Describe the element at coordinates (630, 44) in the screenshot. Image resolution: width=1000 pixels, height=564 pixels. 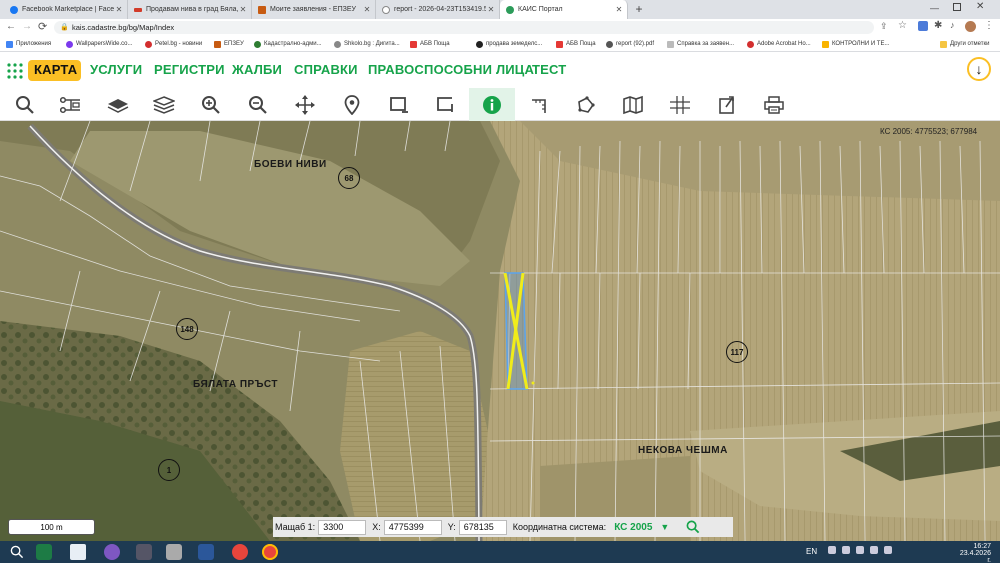
I see `bookmark-item: report (92).pdf` at that location.